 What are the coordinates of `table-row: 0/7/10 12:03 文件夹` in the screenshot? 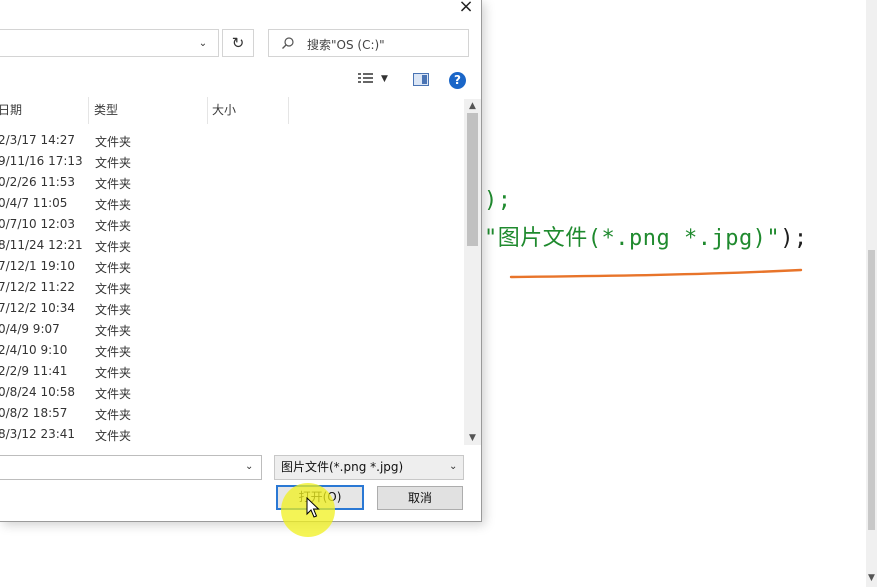 It's located at (231, 224).